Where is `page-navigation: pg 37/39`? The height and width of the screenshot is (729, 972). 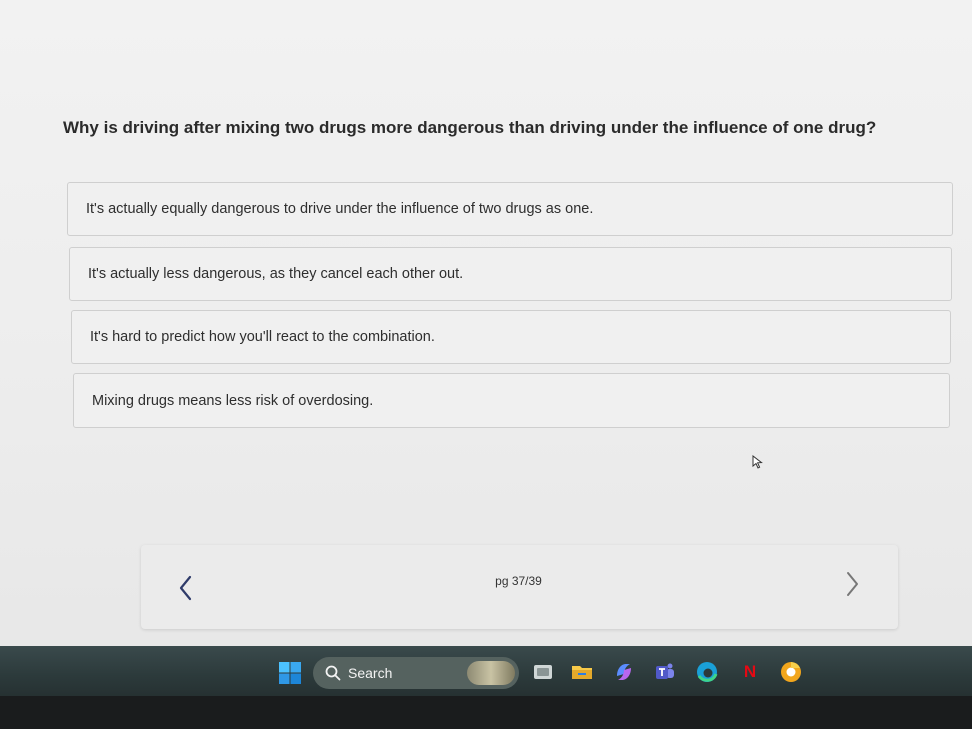 page-navigation: pg 37/39 is located at coordinates (519, 587).